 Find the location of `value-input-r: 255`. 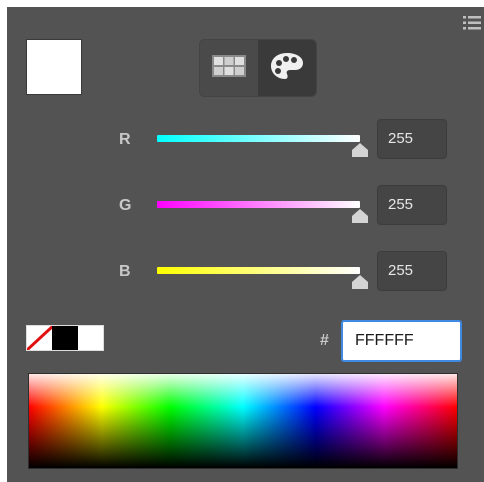

value-input-r: 255 is located at coordinates (412, 139).